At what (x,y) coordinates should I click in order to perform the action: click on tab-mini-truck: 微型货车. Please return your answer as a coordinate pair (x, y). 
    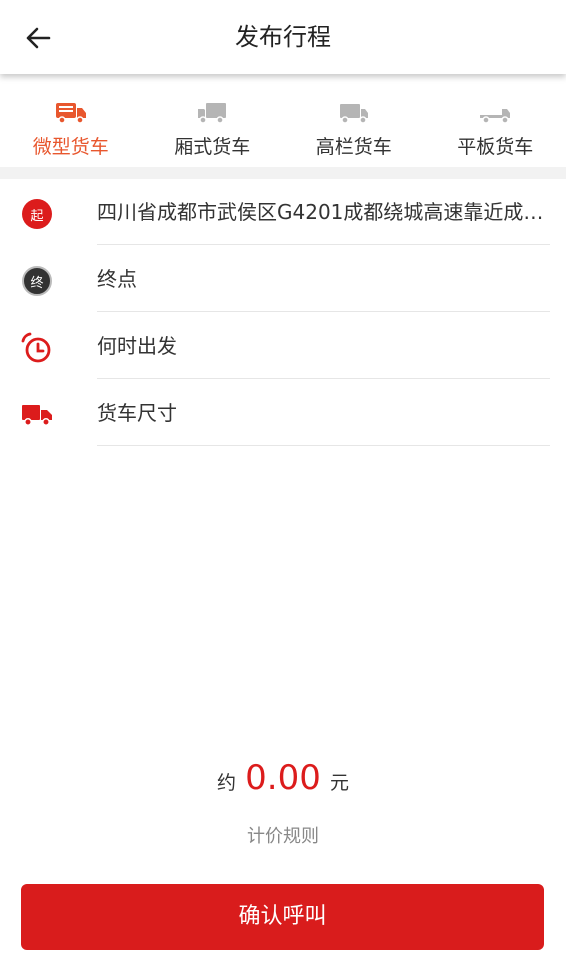
    Looking at the image, I should click on (71, 120).